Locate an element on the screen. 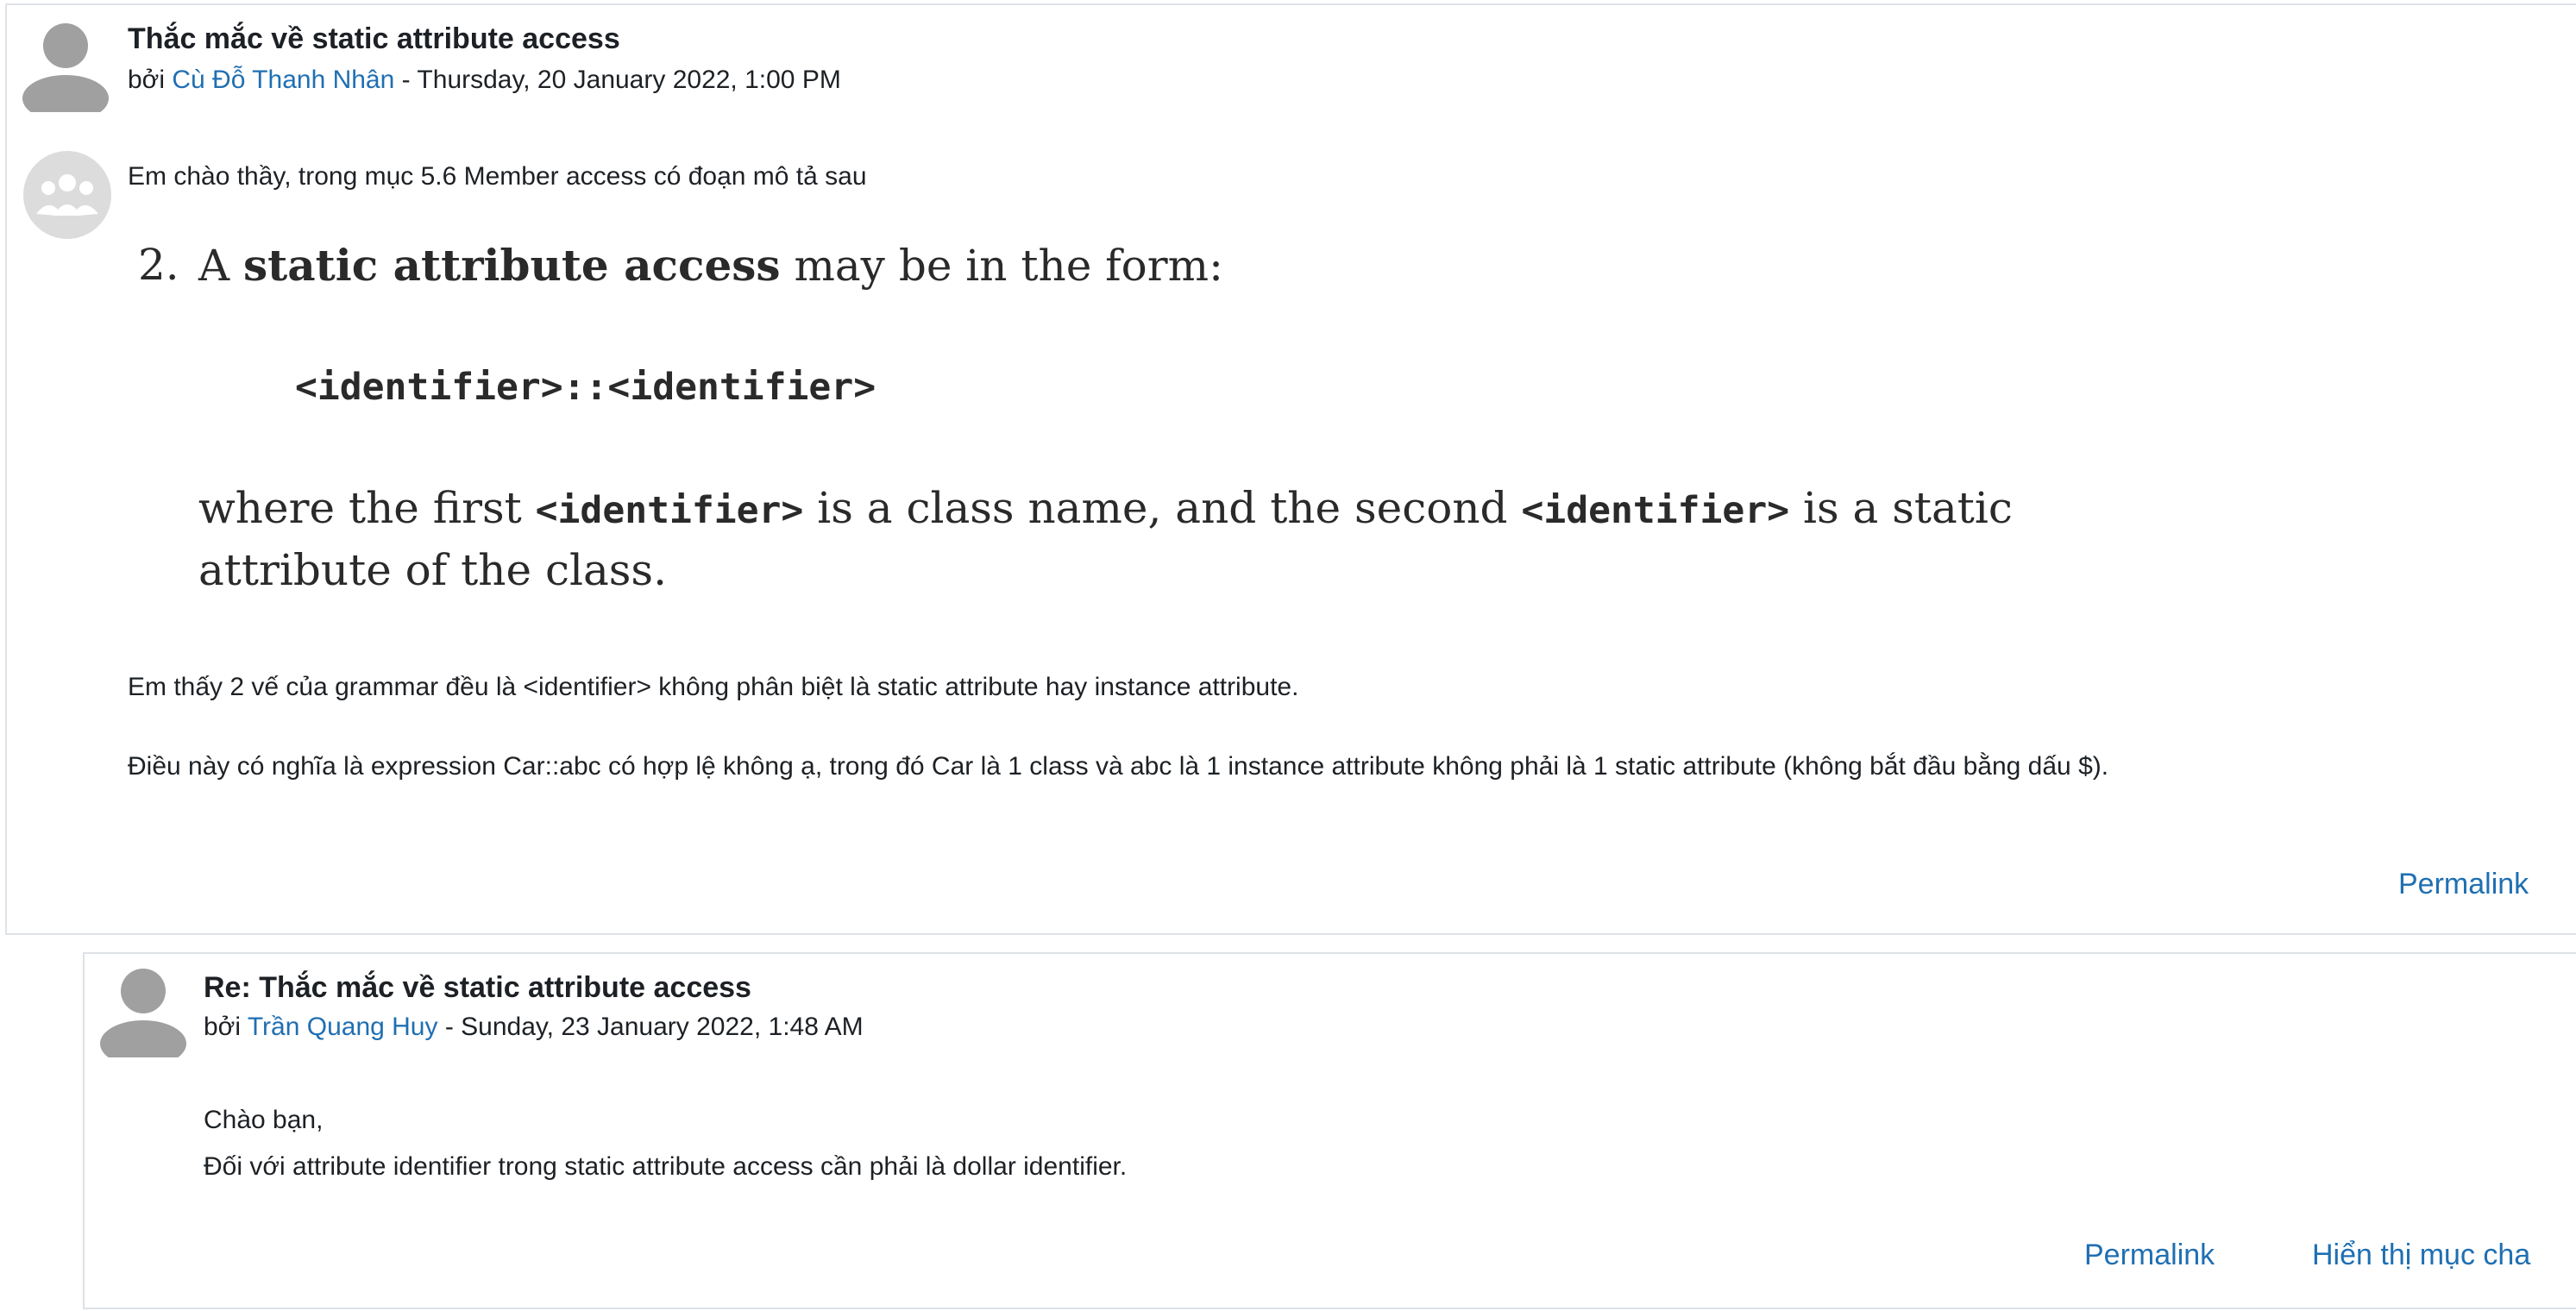  author-link: Cù Đỗ Thanh Nhân is located at coordinates (283, 80).